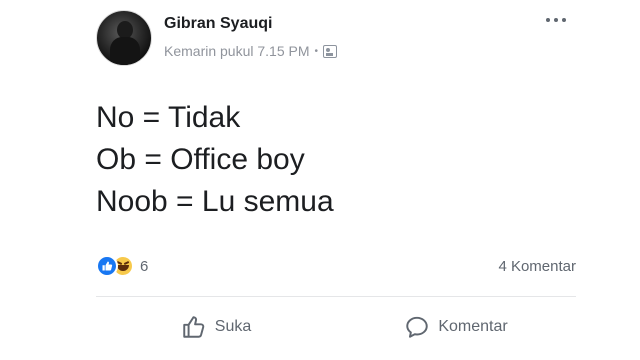  I want to click on comment-count: 4 Komentar, so click(537, 266).